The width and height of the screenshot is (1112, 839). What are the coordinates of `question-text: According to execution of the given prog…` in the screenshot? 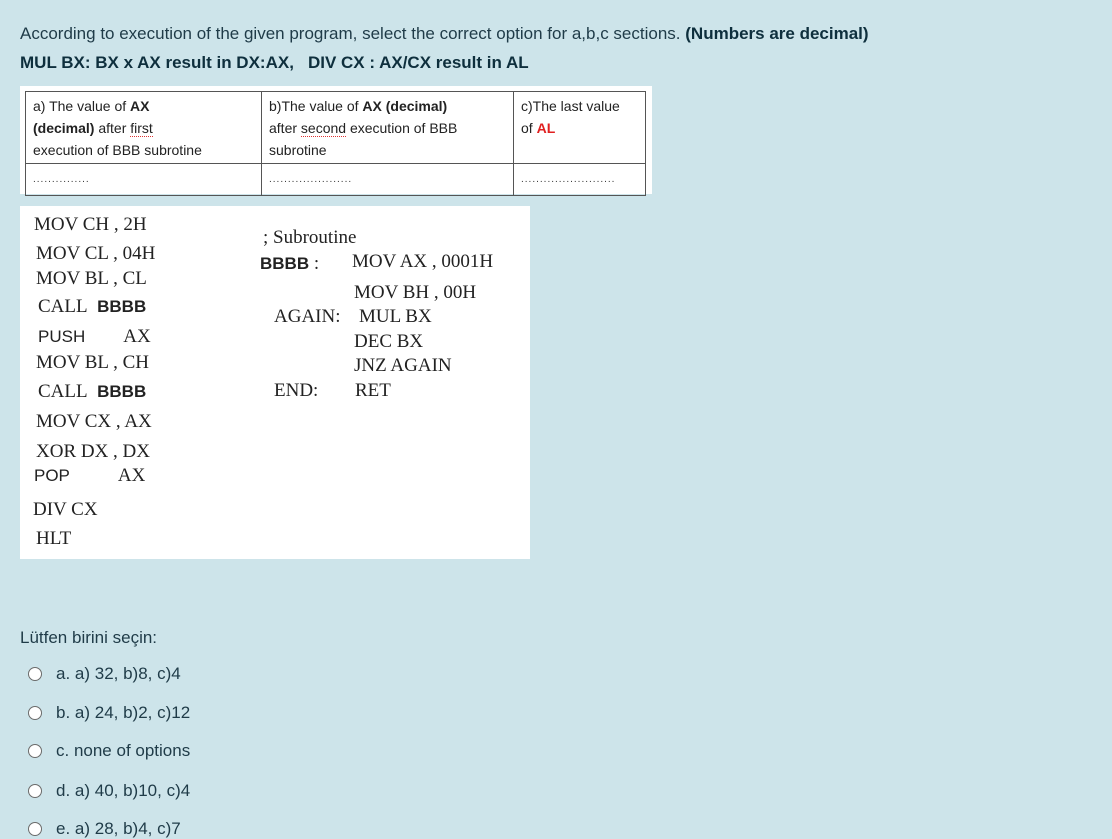 It's located at (444, 34).